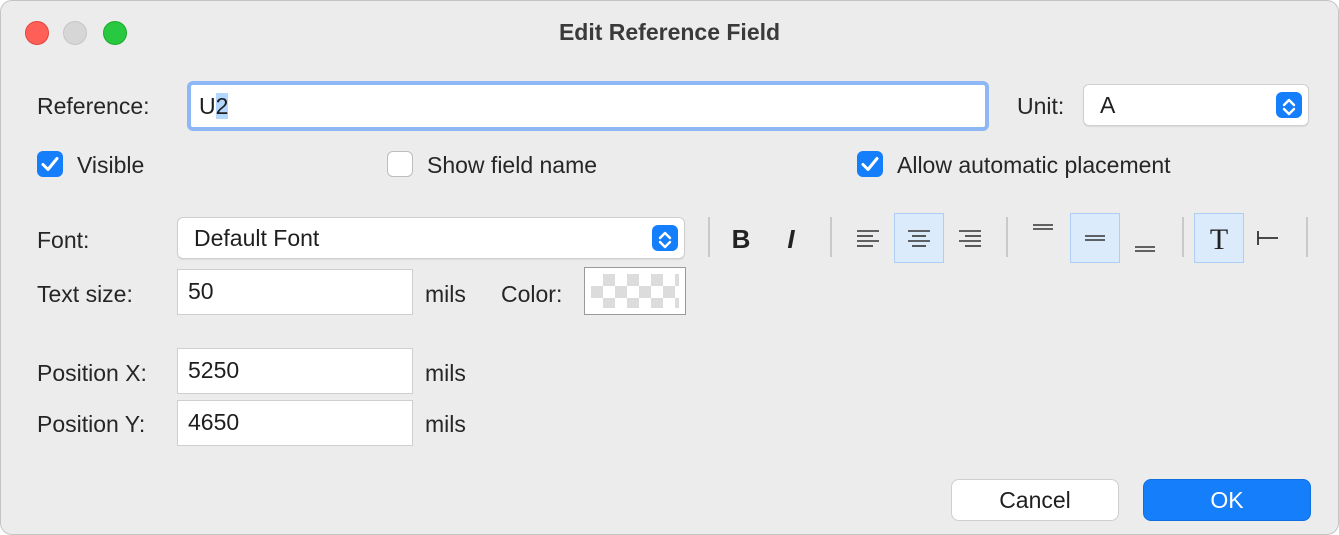  I want to click on title-bar: Edit Reference Field, so click(669, 33).